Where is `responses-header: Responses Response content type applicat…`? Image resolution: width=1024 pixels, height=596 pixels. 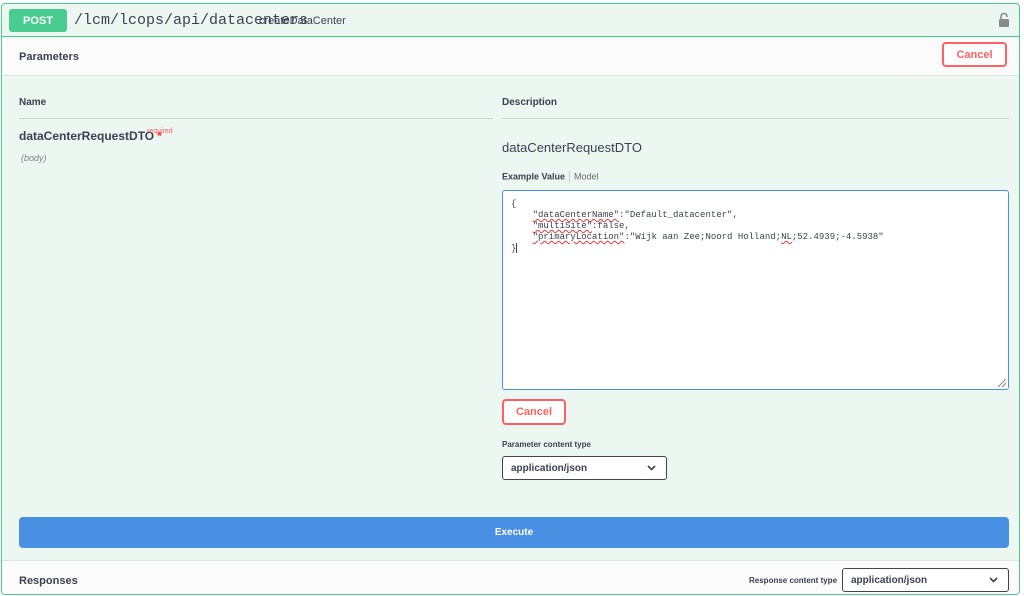
responses-header: Responses Response content type applicat… is located at coordinates (510, 577).